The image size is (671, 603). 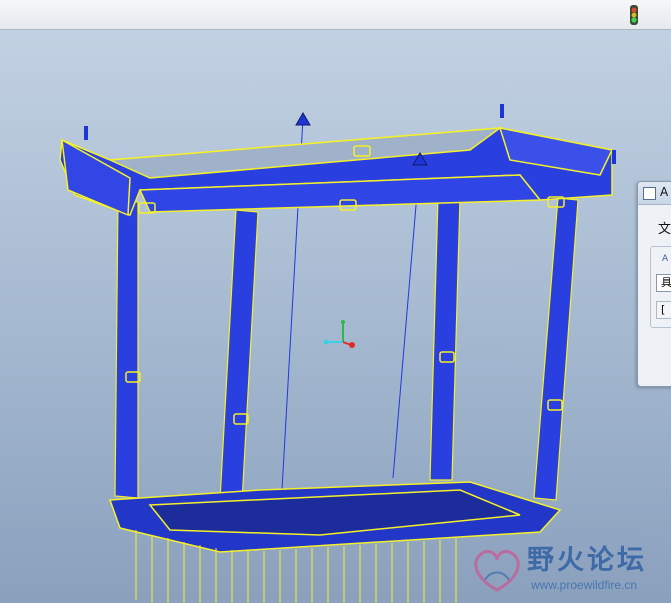 What do you see at coordinates (335, 15) in the screenshot?
I see `top-toolbar` at bounding box center [335, 15].